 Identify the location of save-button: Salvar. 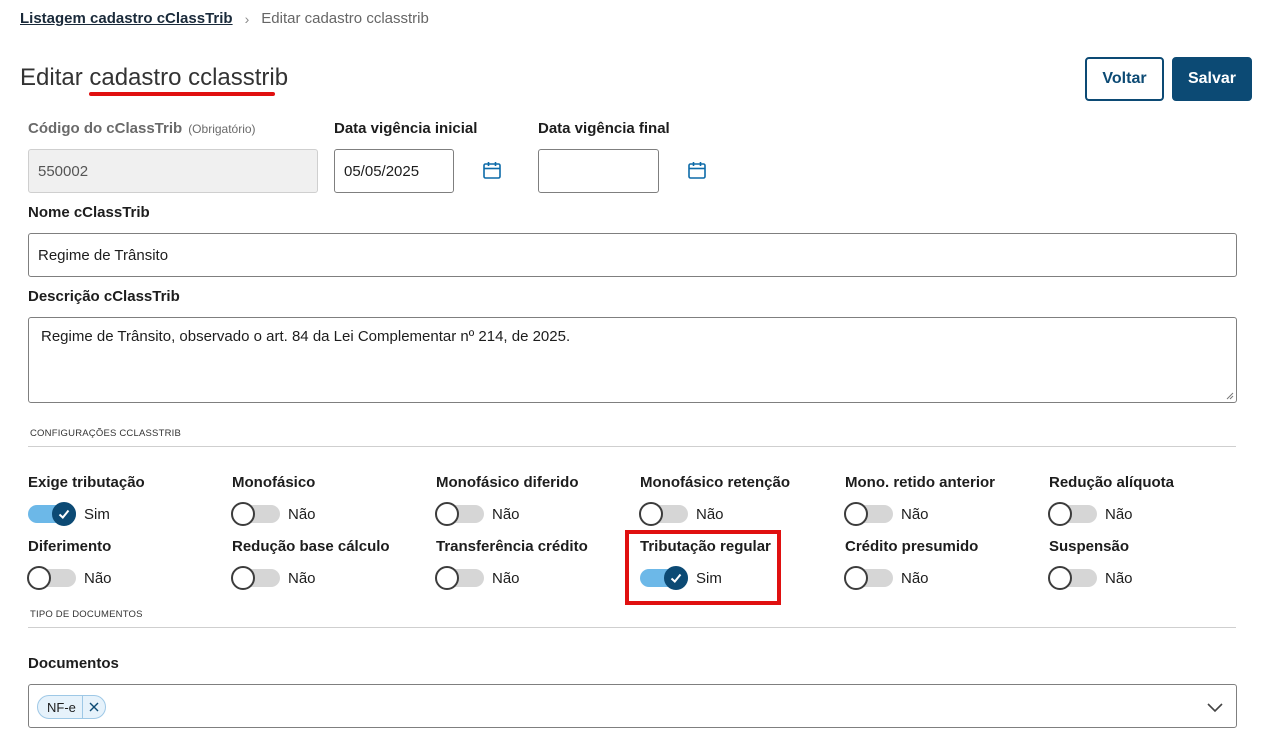
(1212, 79).